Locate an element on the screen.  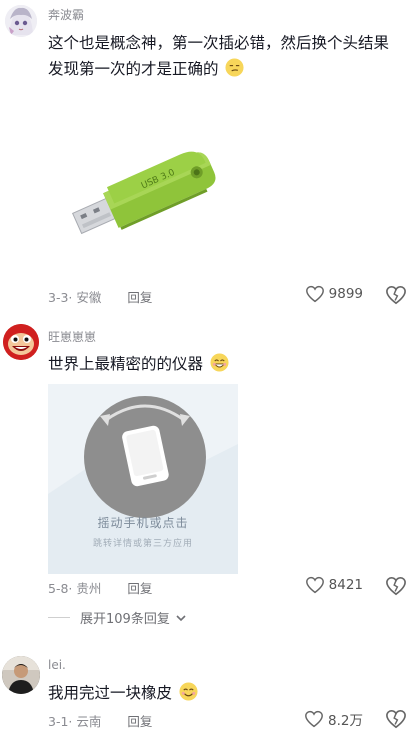
wangzai-avatar-icon is located at coordinates (21, 342).